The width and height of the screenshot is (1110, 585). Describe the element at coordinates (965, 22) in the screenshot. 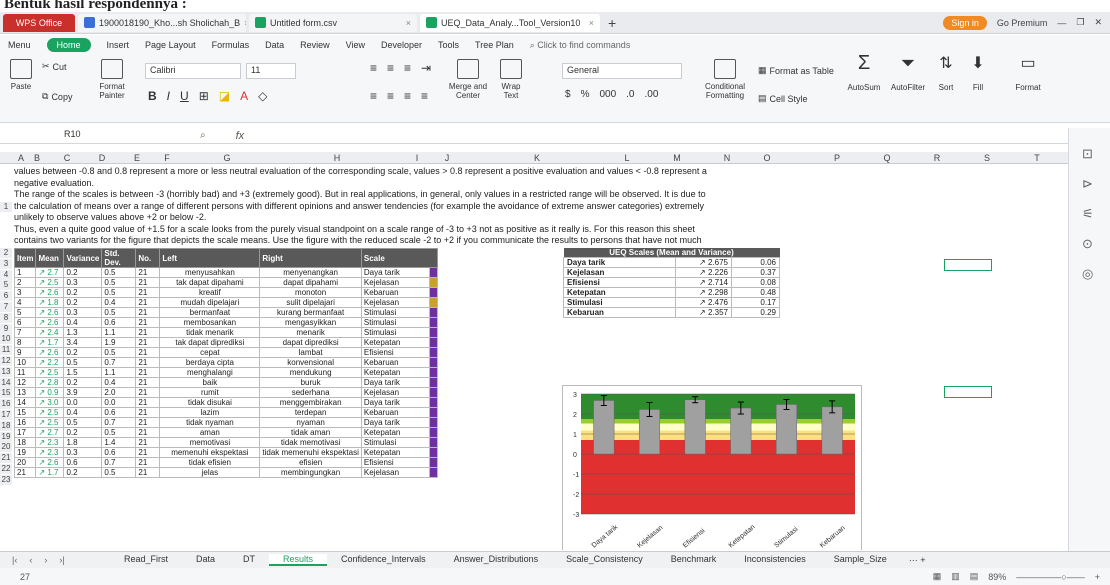

I see `sign-in-button: Sign in` at that location.